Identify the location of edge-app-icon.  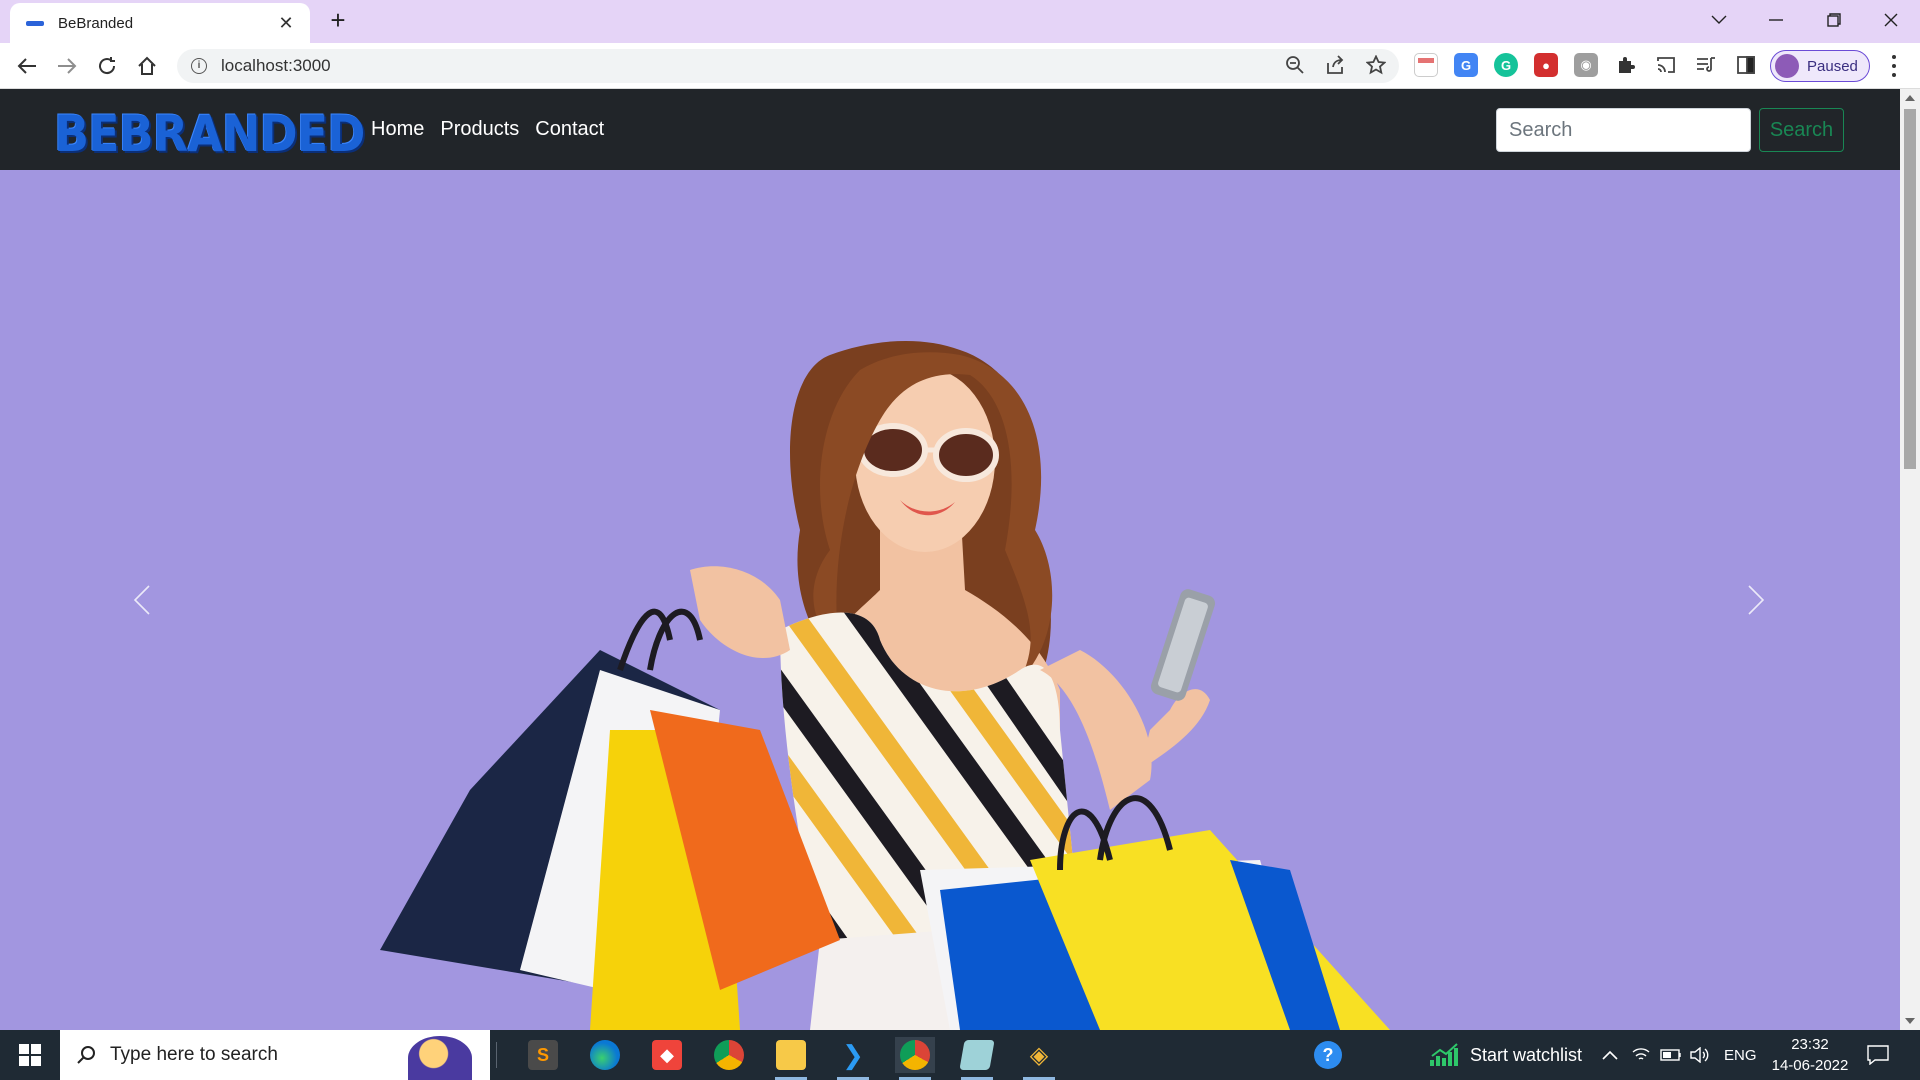
(605, 1055).